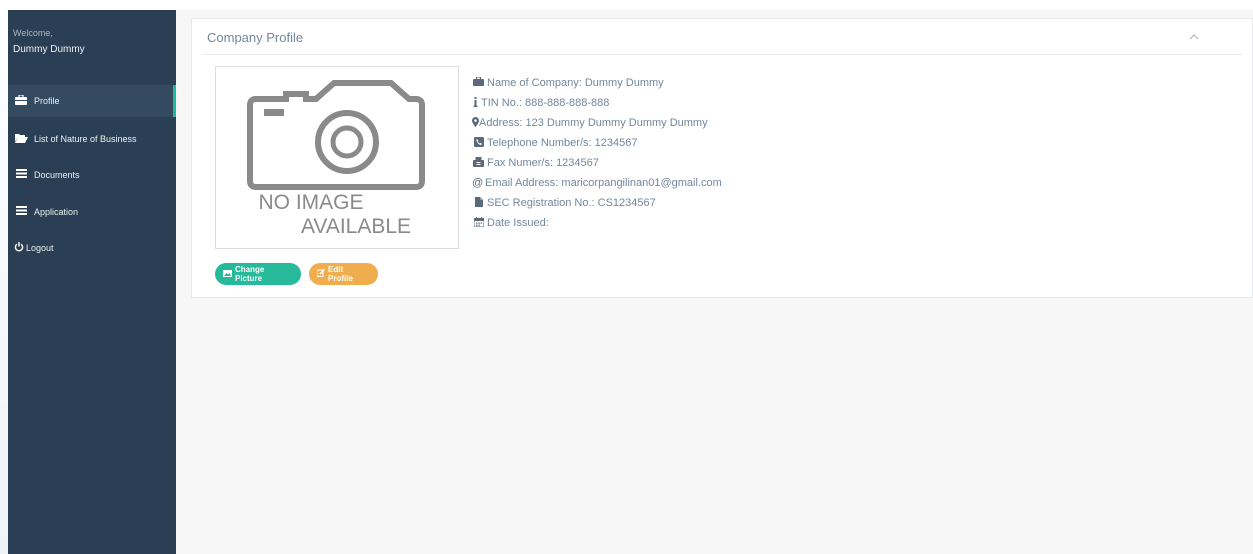 The image size is (1253, 554). I want to click on fax-icon, so click(478, 163).